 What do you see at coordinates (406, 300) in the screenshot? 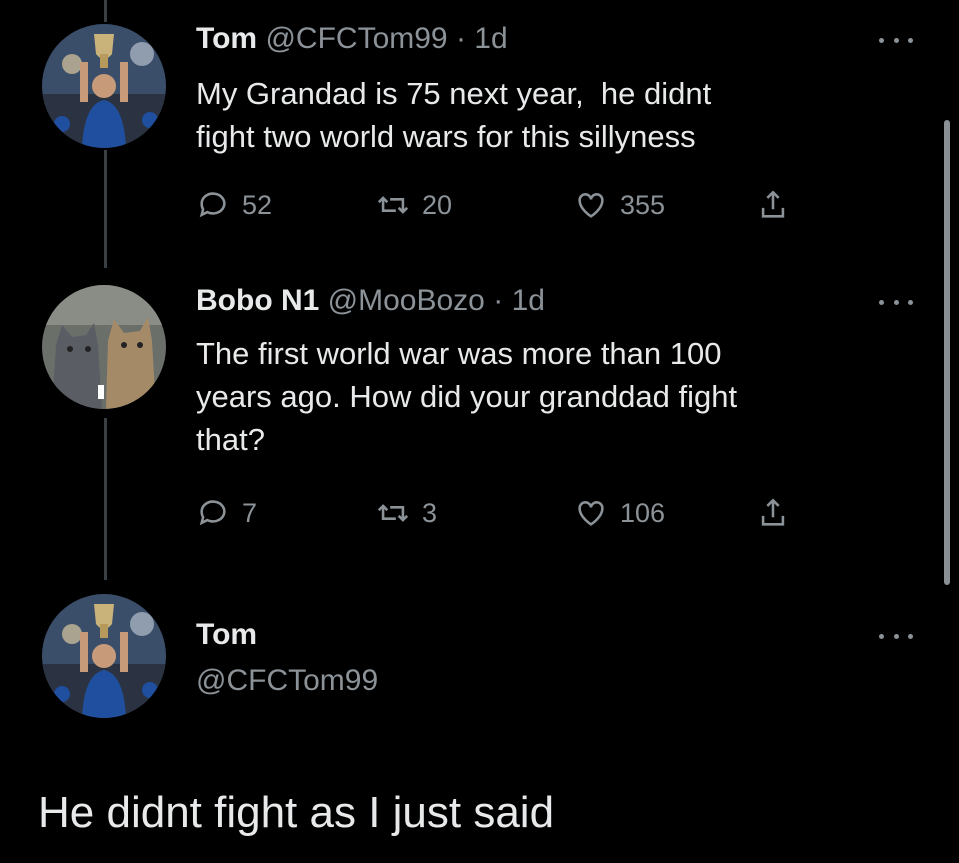
I see `user-handle: @MooBozo` at bounding box center [406, 300].